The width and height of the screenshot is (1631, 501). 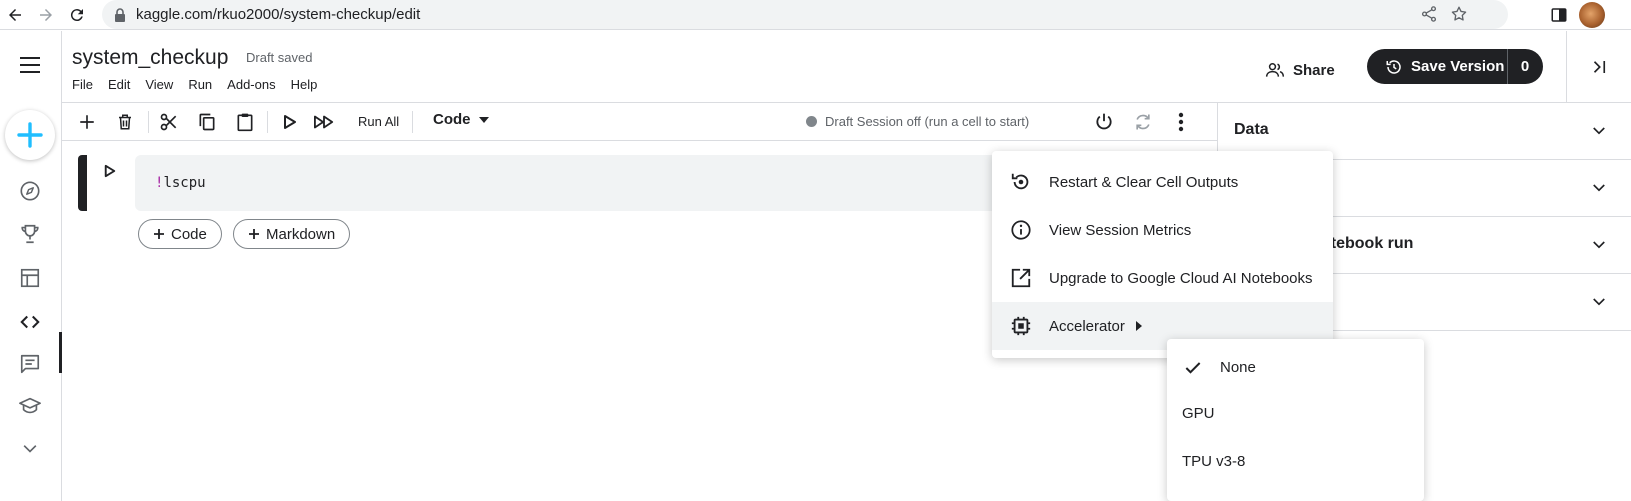 I want to click on menu-item-label: Upgrade to Google Cloud AI Notebooks, so click(x=1181, y=278).